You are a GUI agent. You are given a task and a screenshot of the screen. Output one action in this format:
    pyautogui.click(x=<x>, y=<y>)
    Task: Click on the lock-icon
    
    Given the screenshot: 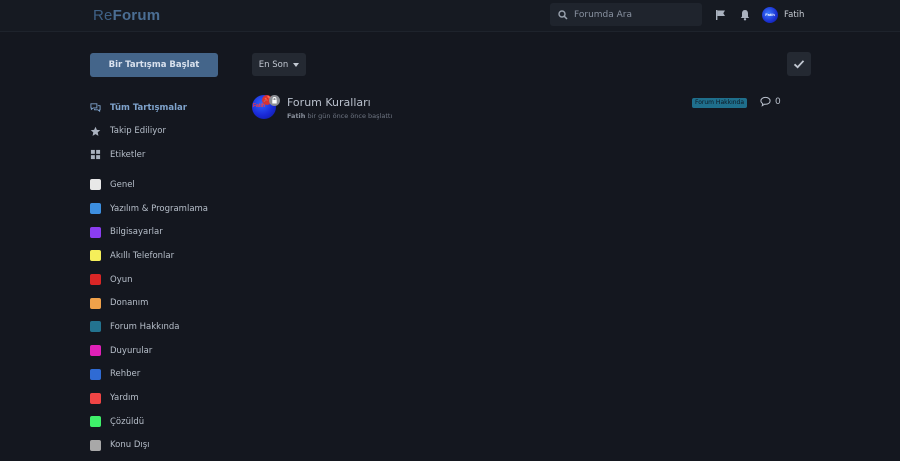 What is the action you would take?
    pyautogui.click(x=274, y=100)
    